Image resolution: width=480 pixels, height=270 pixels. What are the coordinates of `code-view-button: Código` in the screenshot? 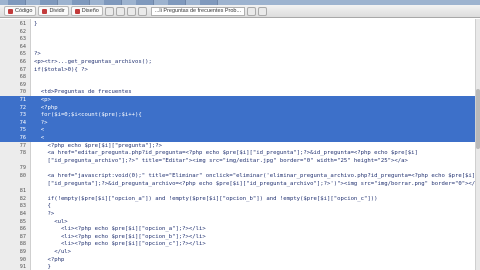 It's located at (20, 11).